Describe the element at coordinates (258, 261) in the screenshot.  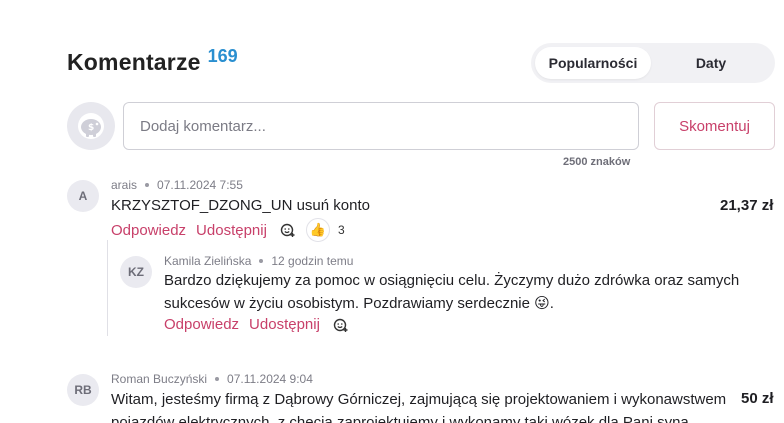
I see `comment-meta: Kamila Zielińska 12 godzin temu` at that location.